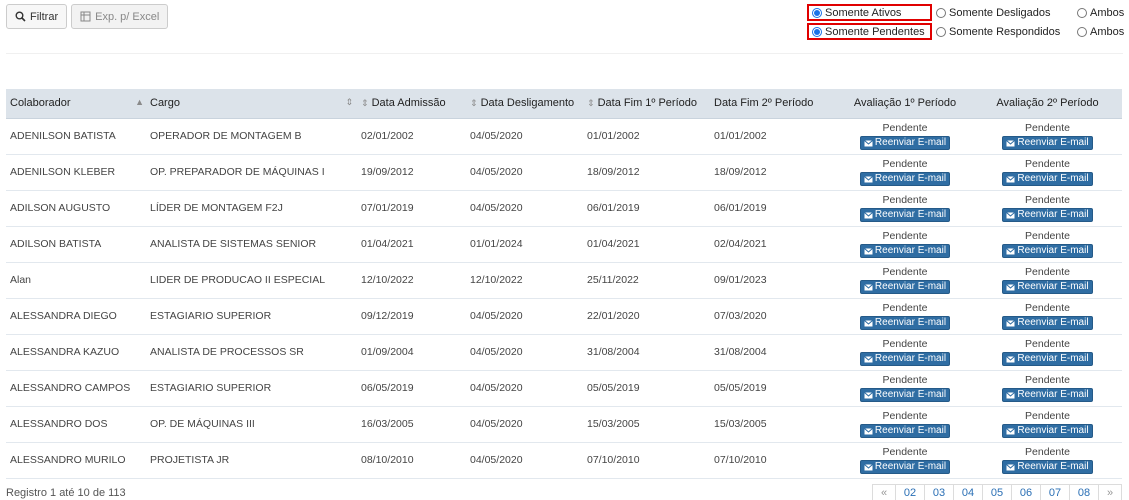 This screenshot has height=500, width=1129. What do you see at coordinates (905, 104) in the screenshot?
I see `col-avaliacao-1-periodo: Avaliação 1º Período` at bounding box center [905, 104].